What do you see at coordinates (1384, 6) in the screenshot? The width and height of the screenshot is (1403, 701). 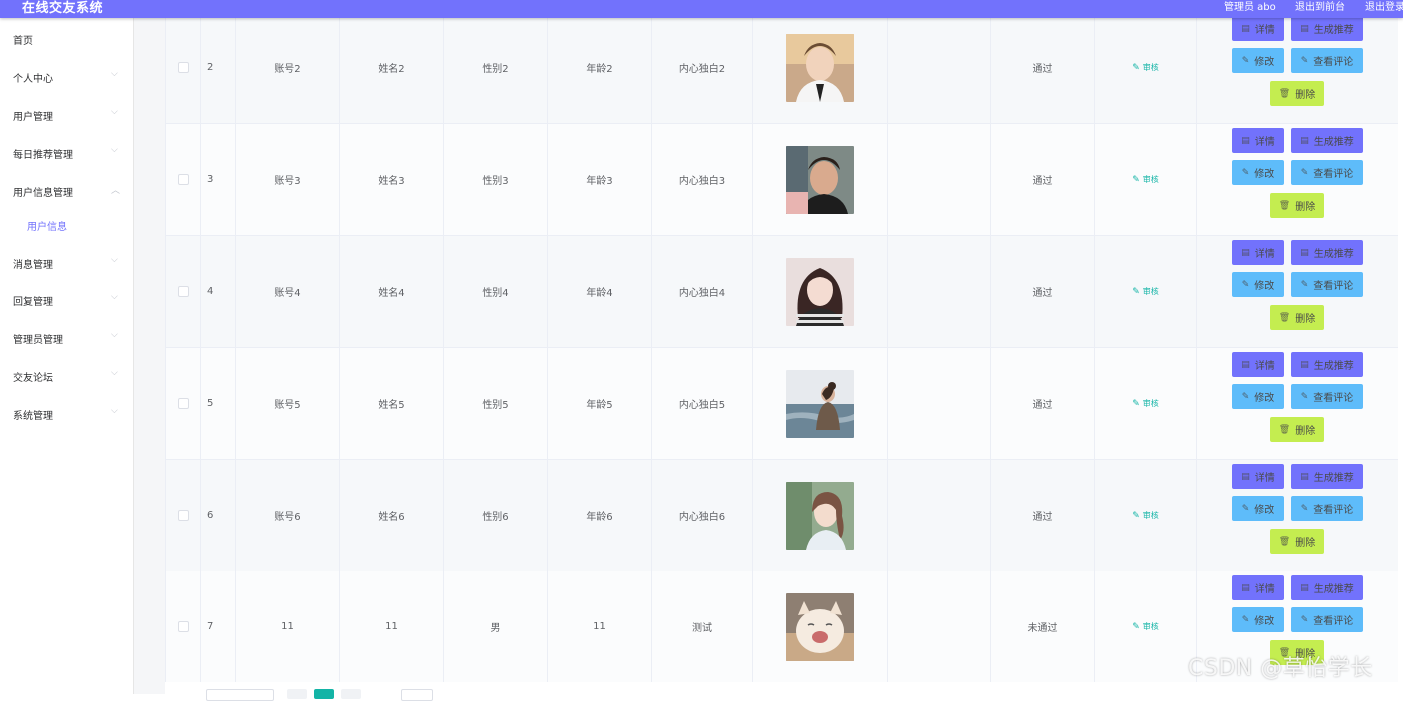 I see `logout-link: 退出登录` at bounding box center [1384, 6].